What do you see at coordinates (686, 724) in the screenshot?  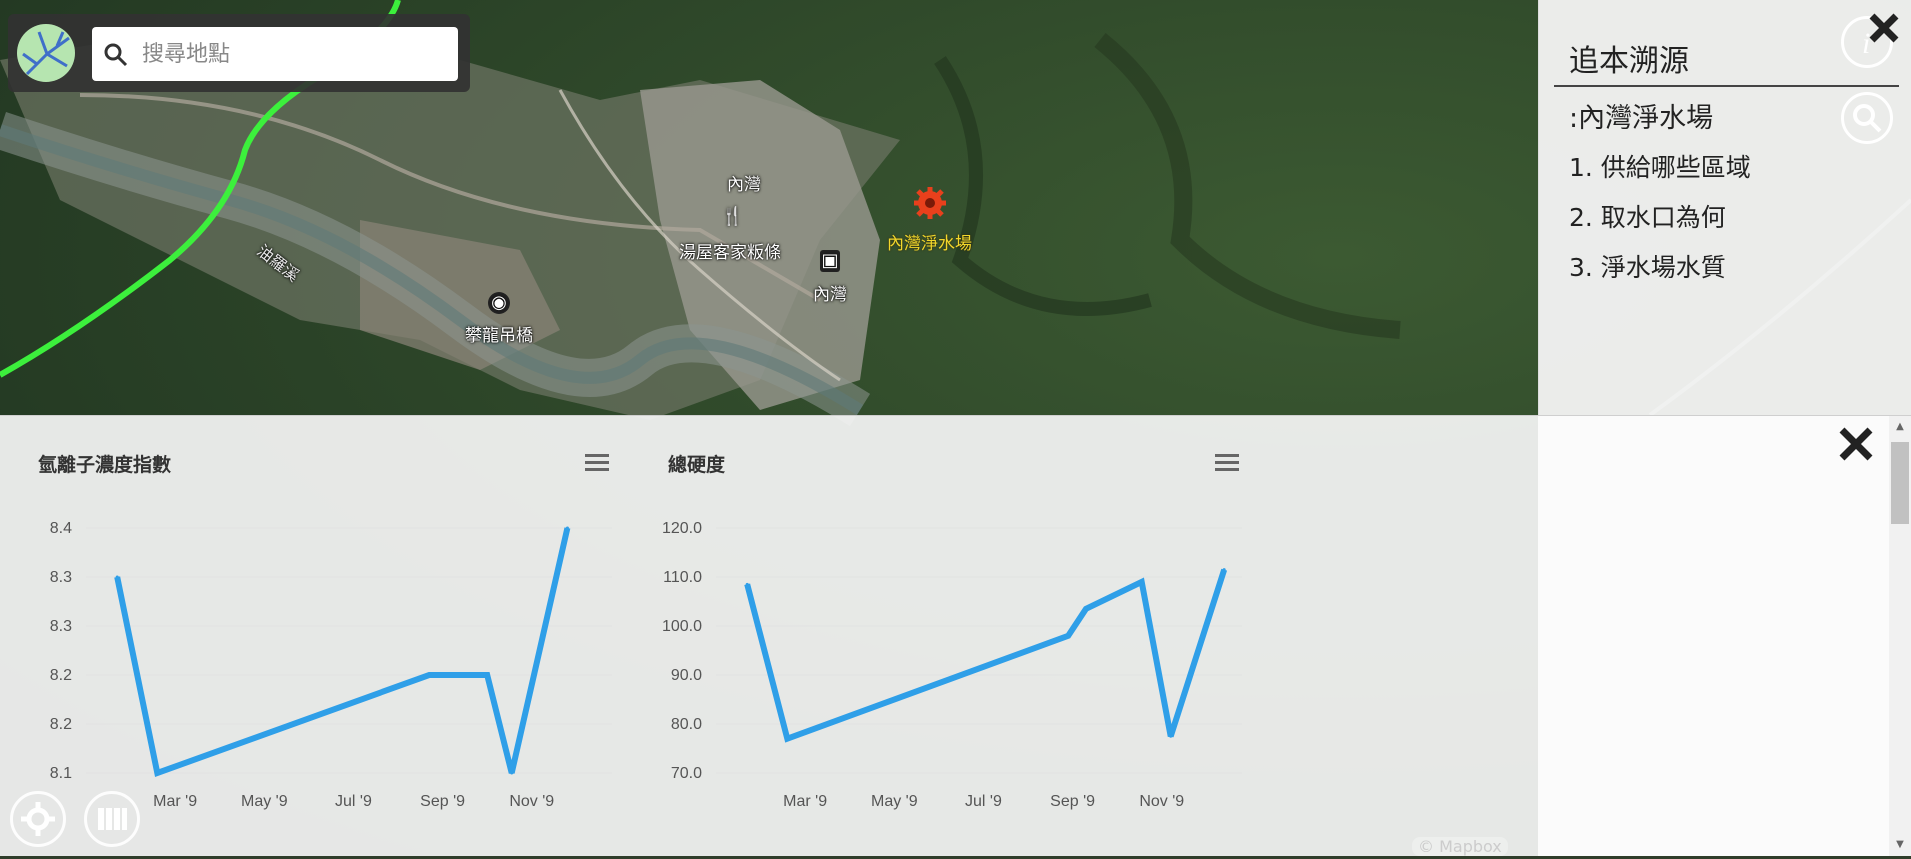 I see `y-tick-label: 80.0` at bounding box center [686, 724].